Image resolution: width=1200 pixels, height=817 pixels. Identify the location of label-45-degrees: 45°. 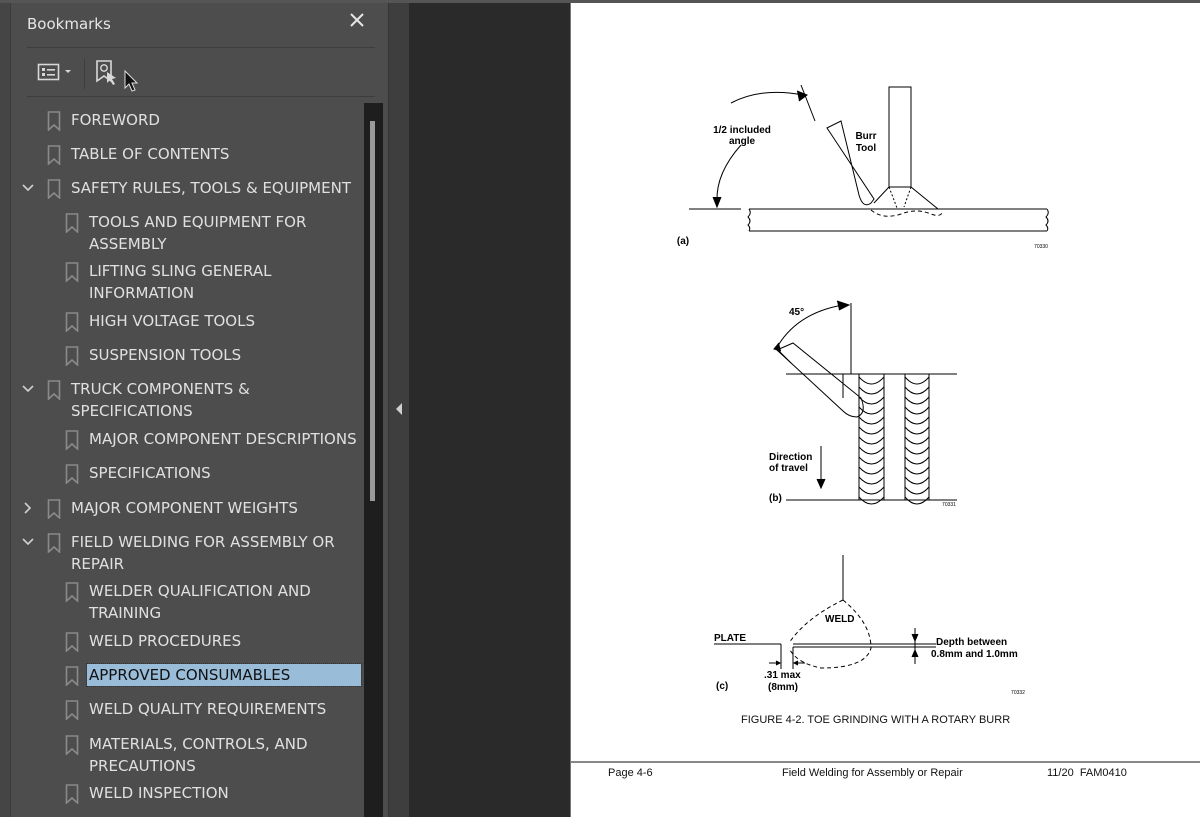
(796, 312).